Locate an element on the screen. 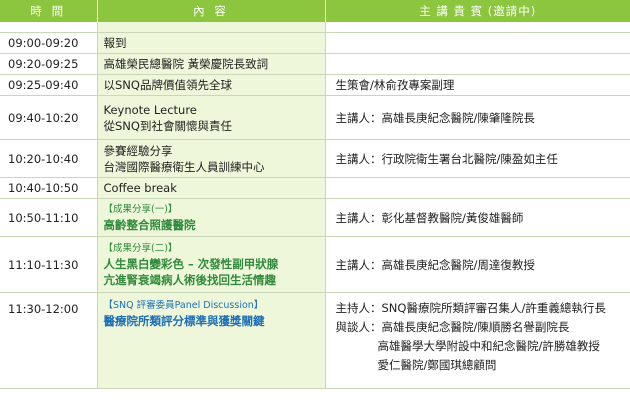 The height and width of the screenshot is (405, 630). host-cell: 主講人：行政院衛生署台北醫院/陳盈如主任 is located at coordinates (477, 158).